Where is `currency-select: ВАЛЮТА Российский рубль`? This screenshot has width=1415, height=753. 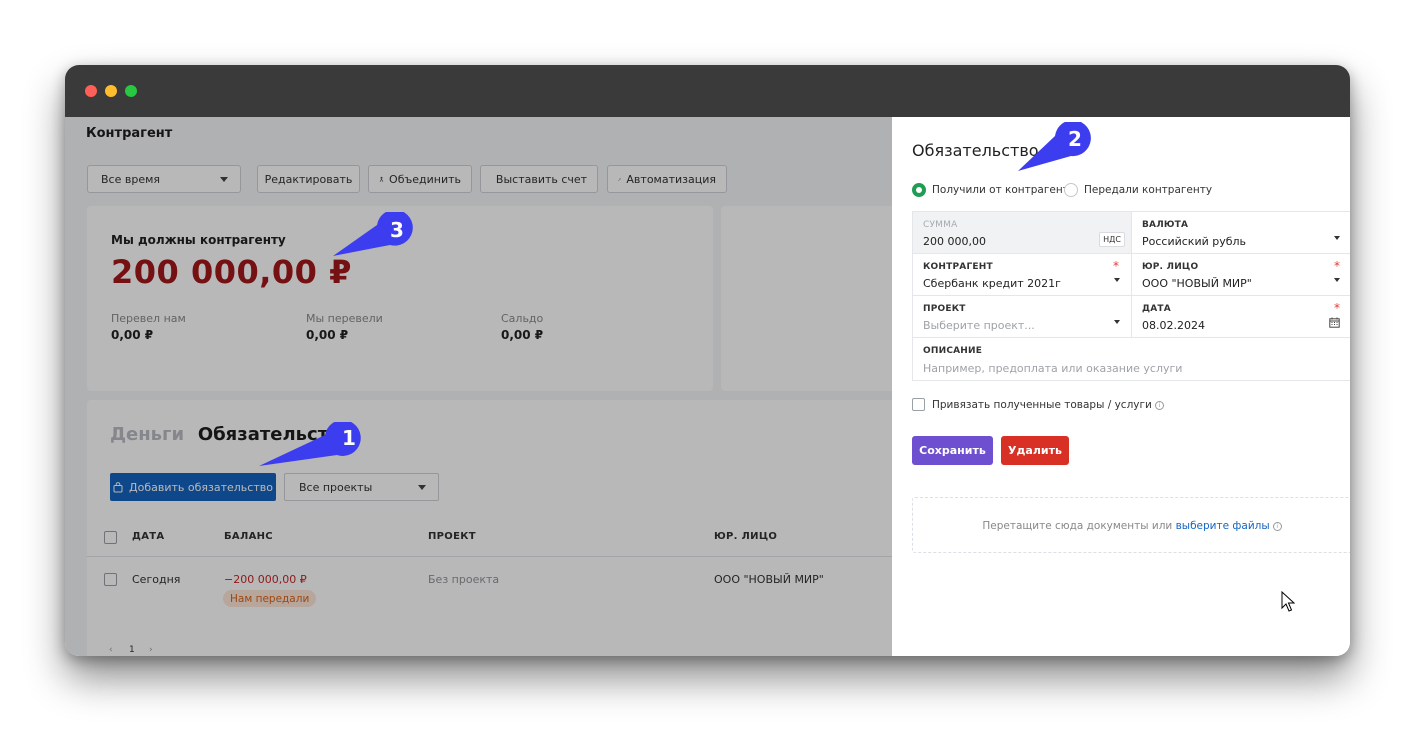
currency-select: ВАЛЮТА Российский рубль is located at coordinates (1240, 232).